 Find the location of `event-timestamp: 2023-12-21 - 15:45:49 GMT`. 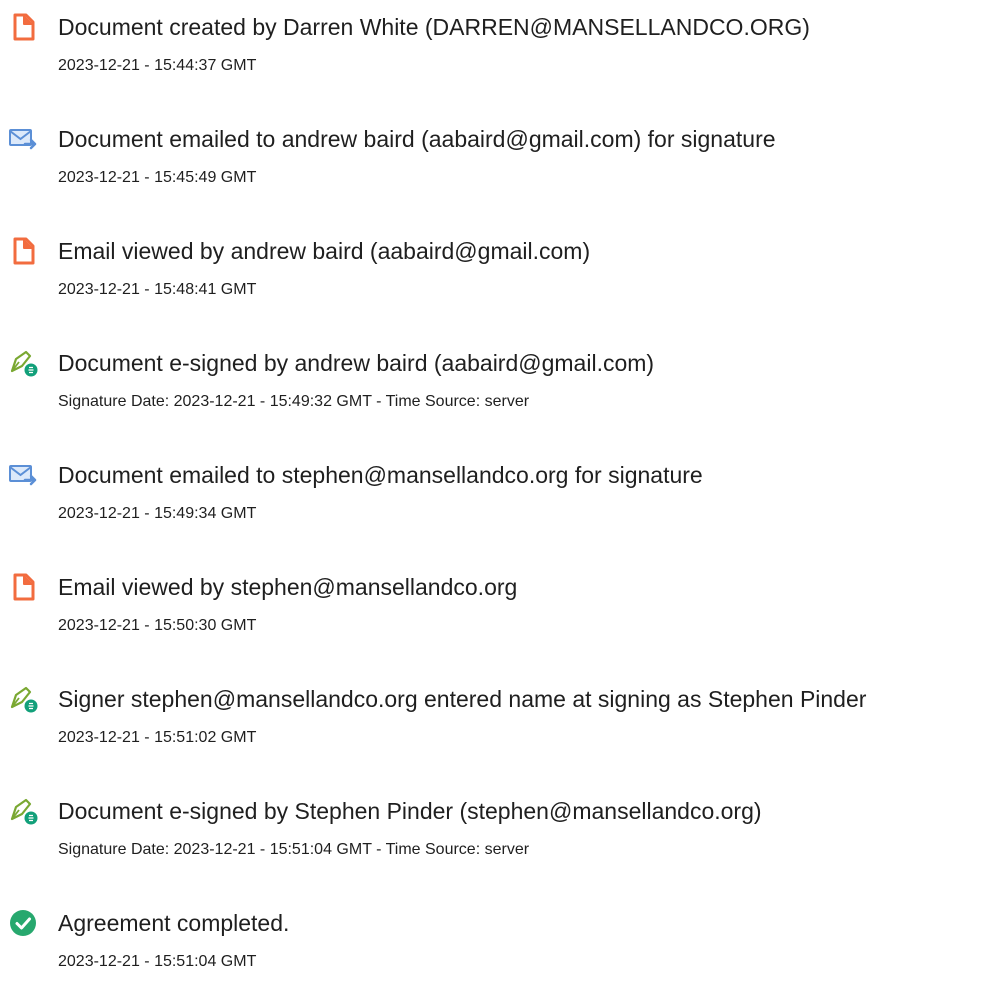

event-timestamp: 2023-12-21 - 15:45:49 GMT is located at coordinates (157, 177).